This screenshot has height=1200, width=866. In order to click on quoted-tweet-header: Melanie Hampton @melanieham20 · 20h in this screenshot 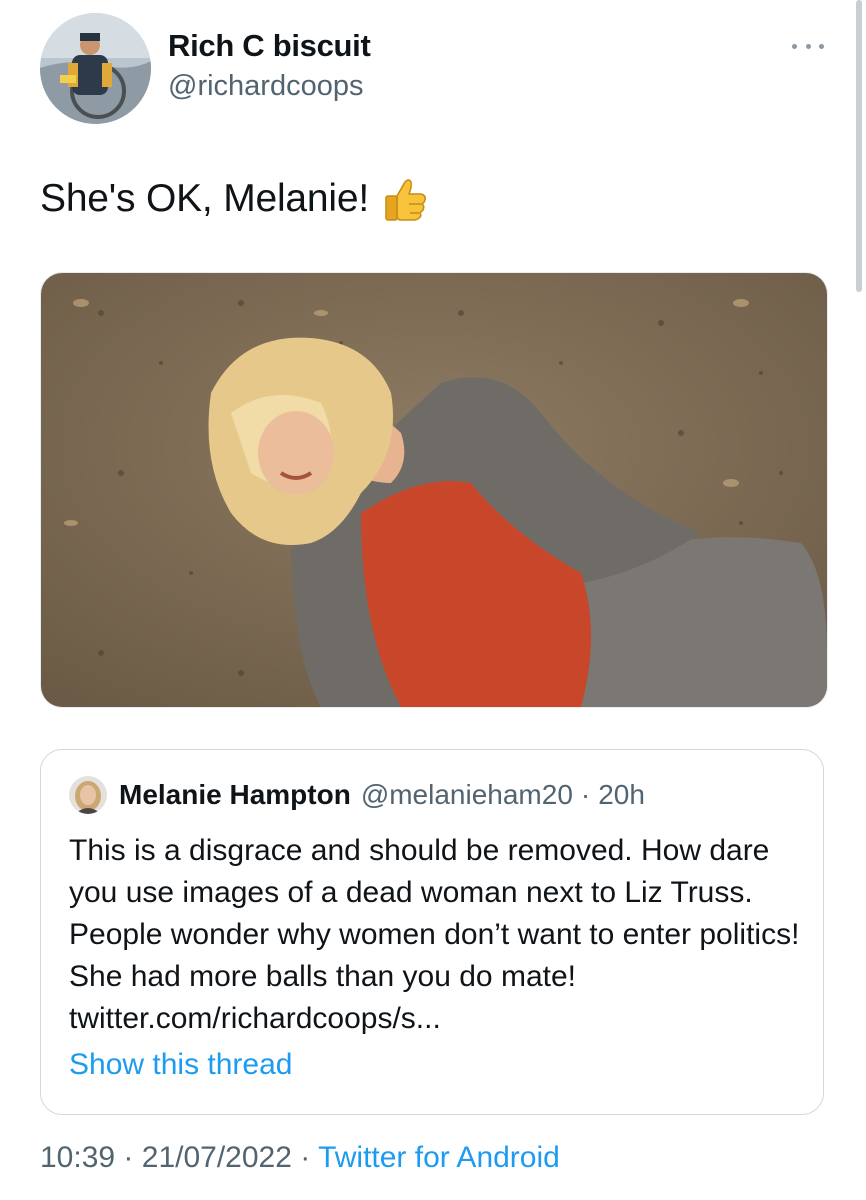, I will do `click(357, 795)`.